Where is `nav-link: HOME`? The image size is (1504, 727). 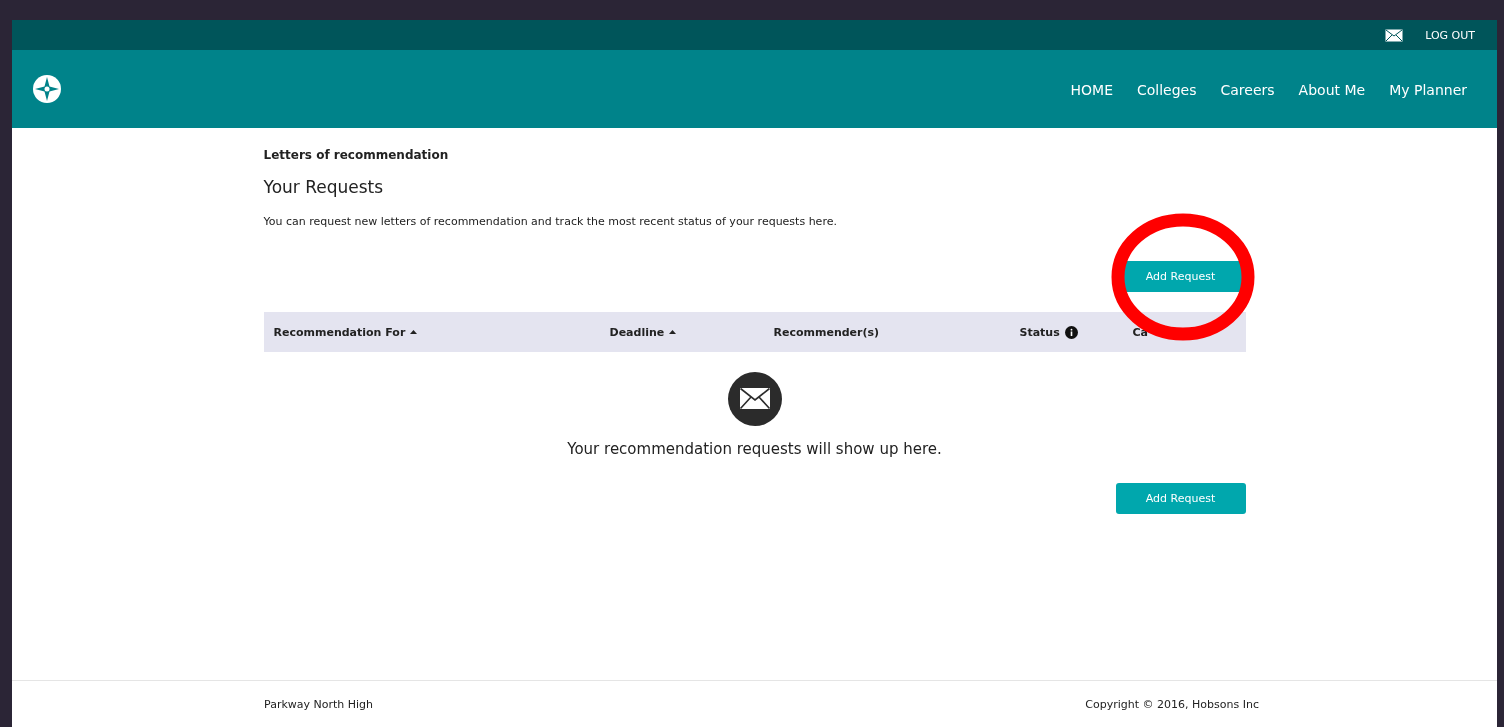 nav-link: HOME is located at coordinates (1091, 90).